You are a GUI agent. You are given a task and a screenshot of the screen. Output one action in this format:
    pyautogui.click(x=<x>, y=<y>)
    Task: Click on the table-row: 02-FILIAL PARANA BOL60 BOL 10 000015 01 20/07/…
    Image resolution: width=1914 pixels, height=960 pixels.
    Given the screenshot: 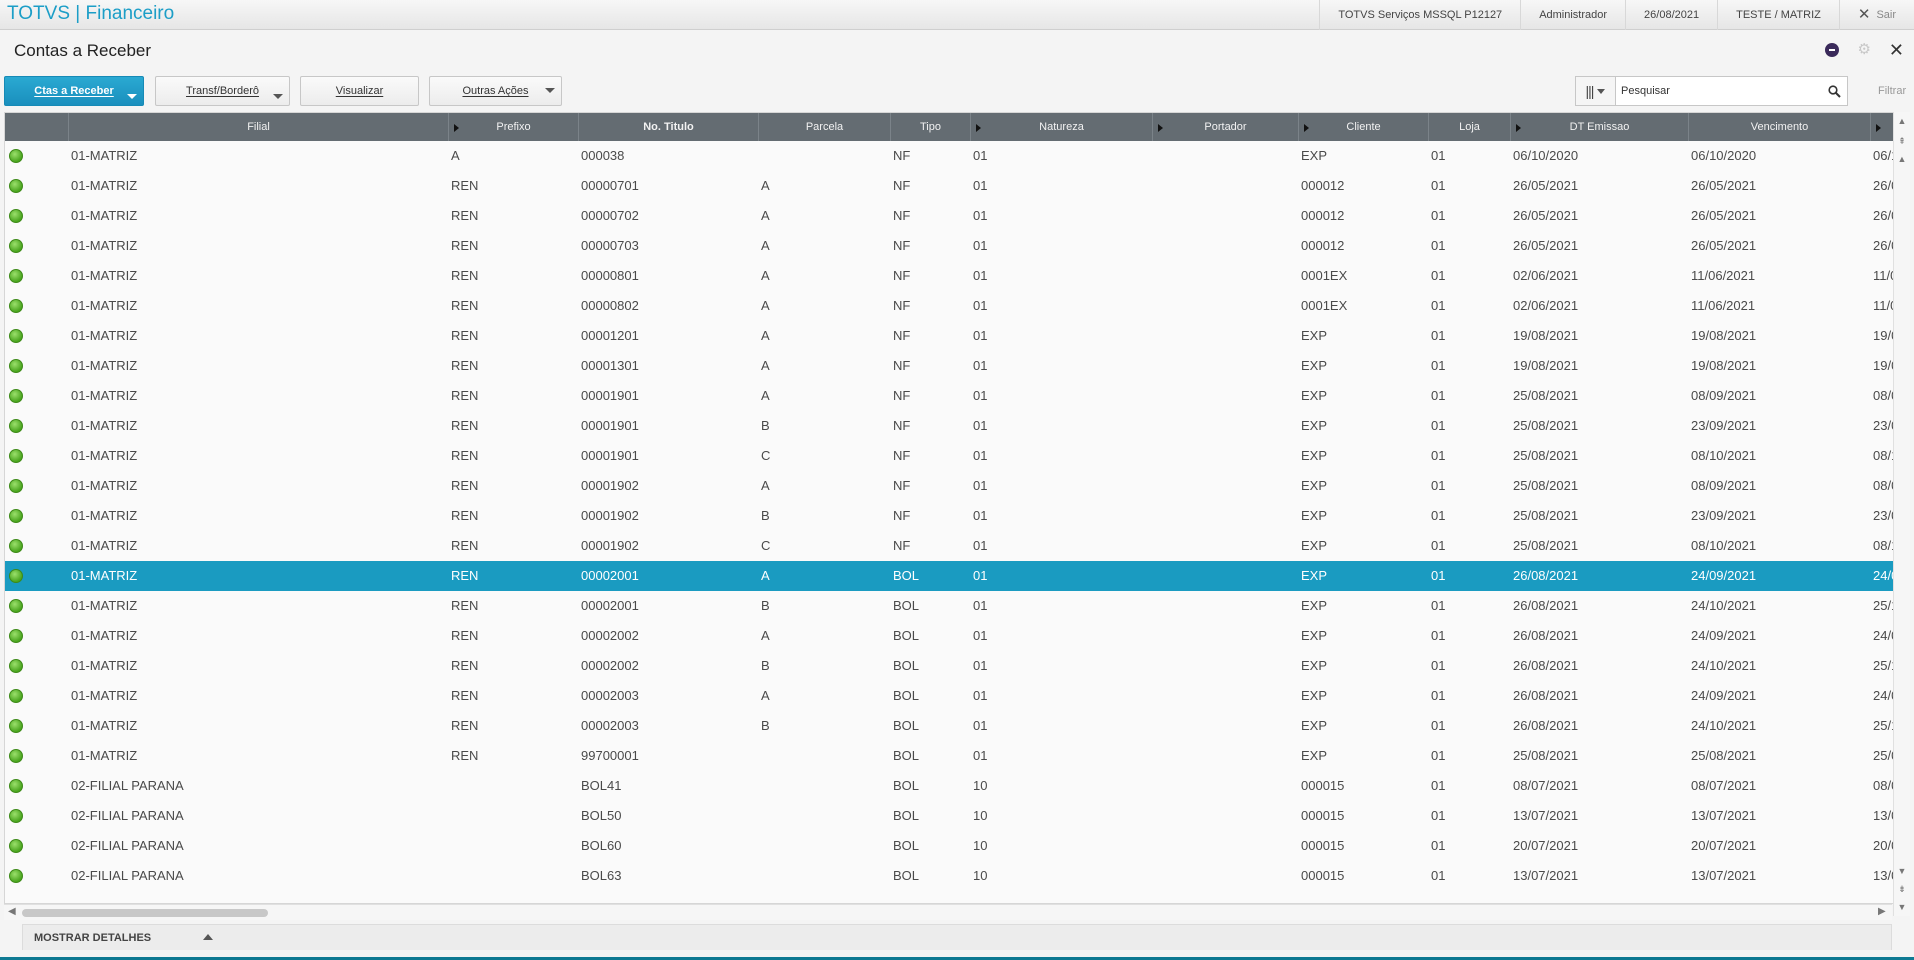 What is the action you would take?
    pyautogui.click(x=949, y=846)
    